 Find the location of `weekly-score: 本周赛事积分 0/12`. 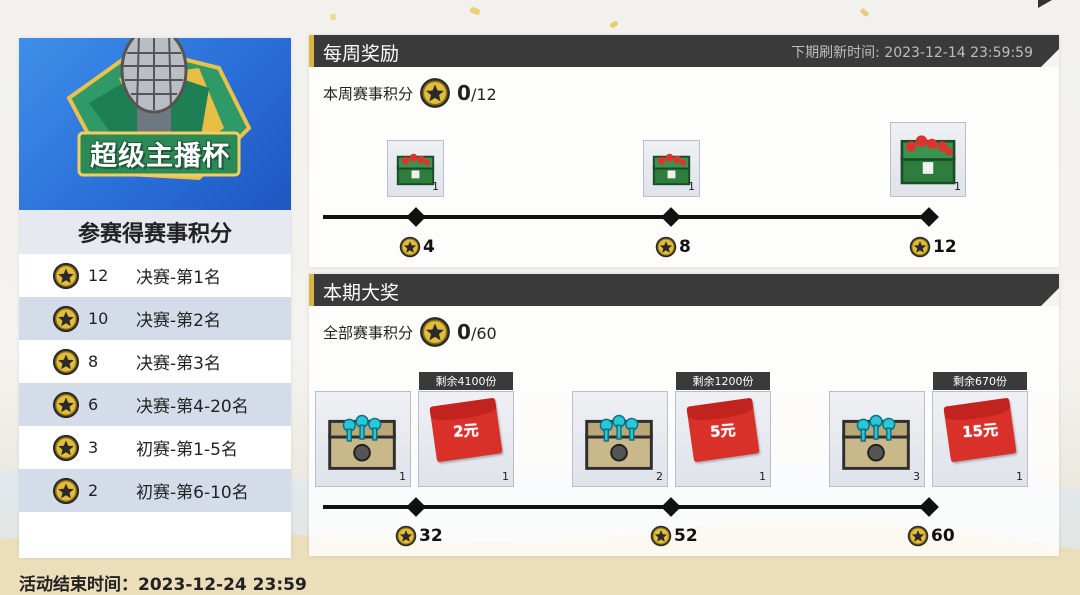

weekly-score: 本周赛事积分 0/12 is located at coordinates (410, 93).